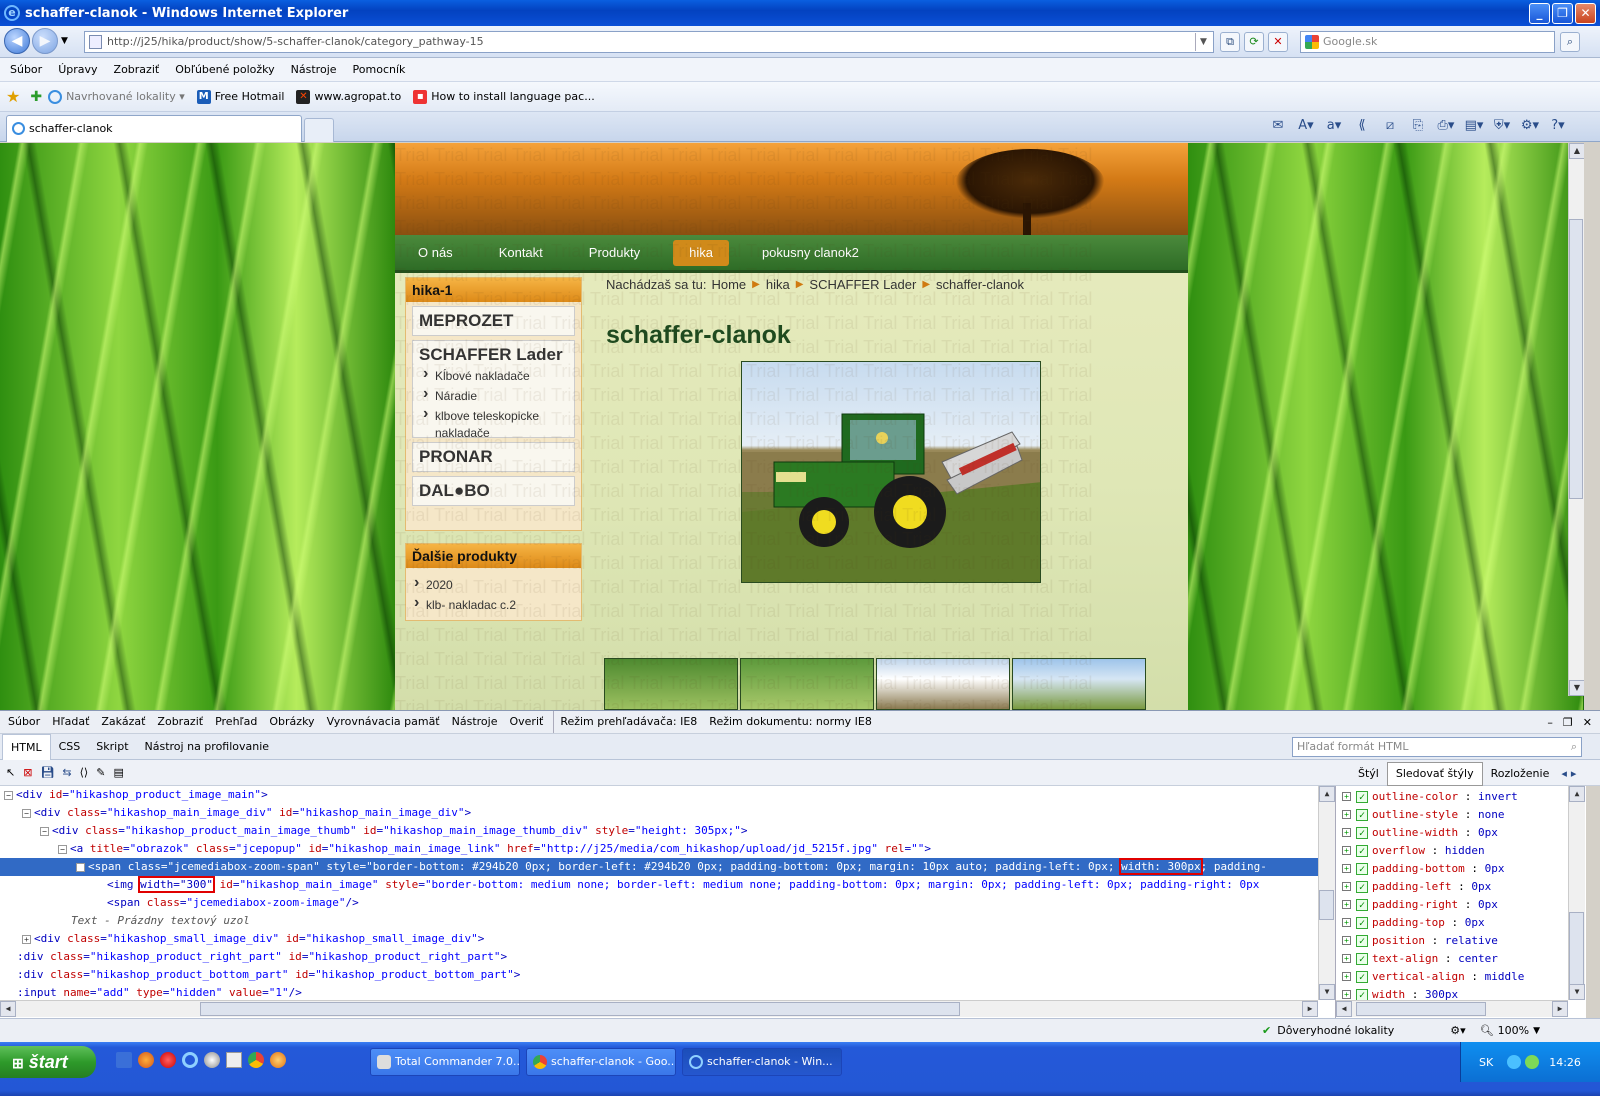 The width and height of the screenshot is (1600, 1096). I want to click on accelerator-icon: ⟪, so click(1362, 126).